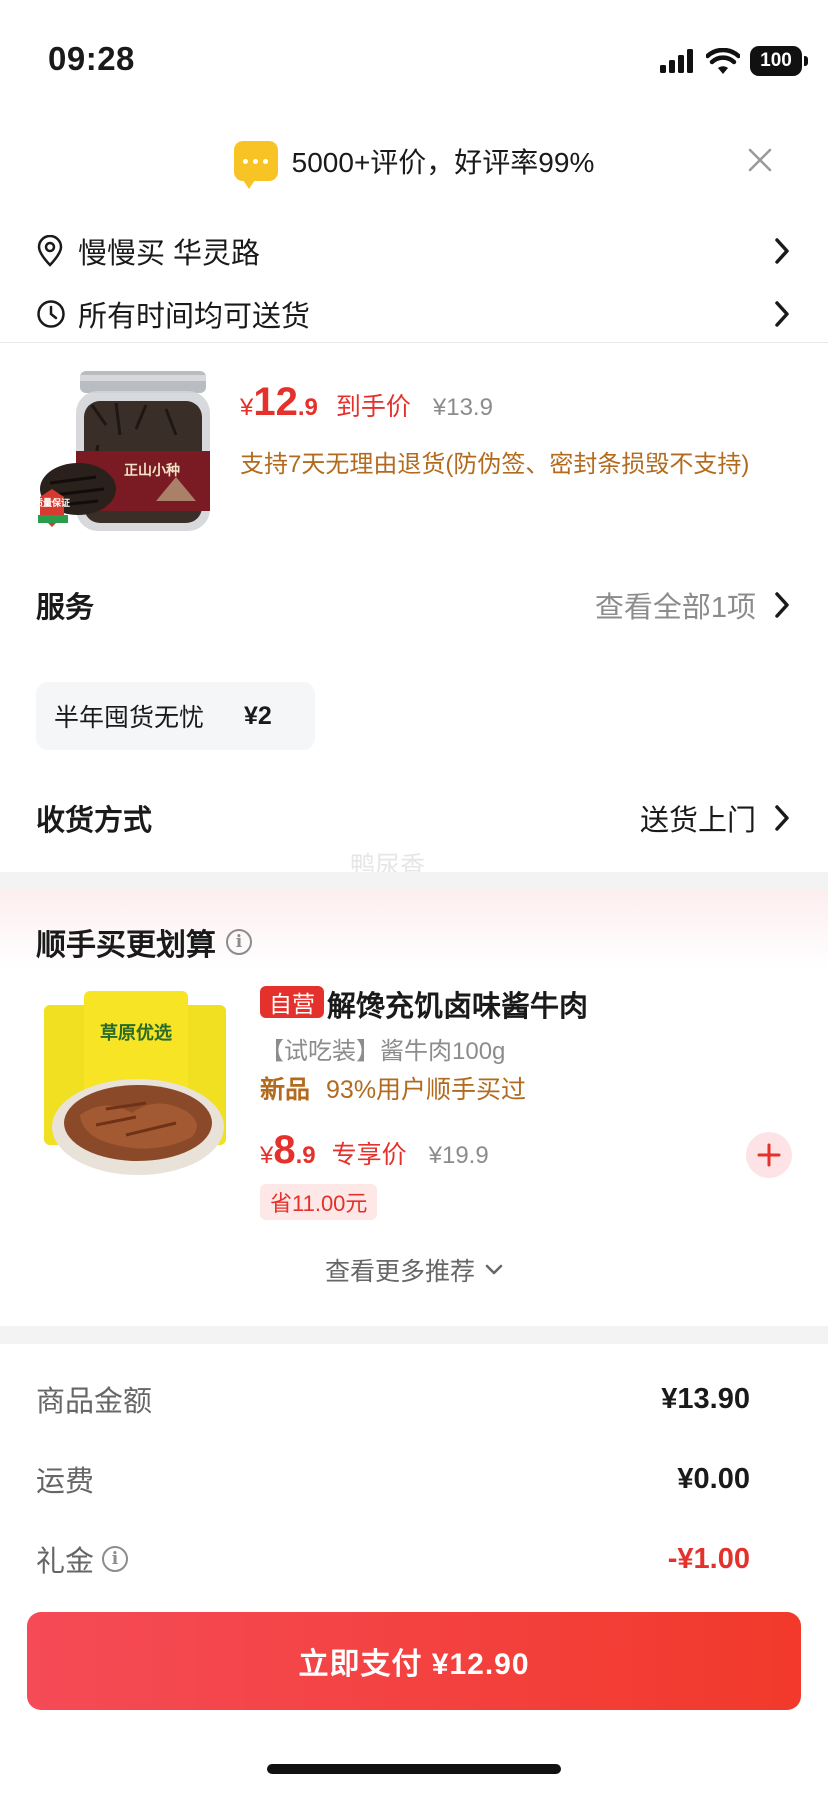 Image resolution: width=828 pixels, height=1793 pixels. I want to click on review-banner: 5000+评价，好评率99%, so click(414, 161).